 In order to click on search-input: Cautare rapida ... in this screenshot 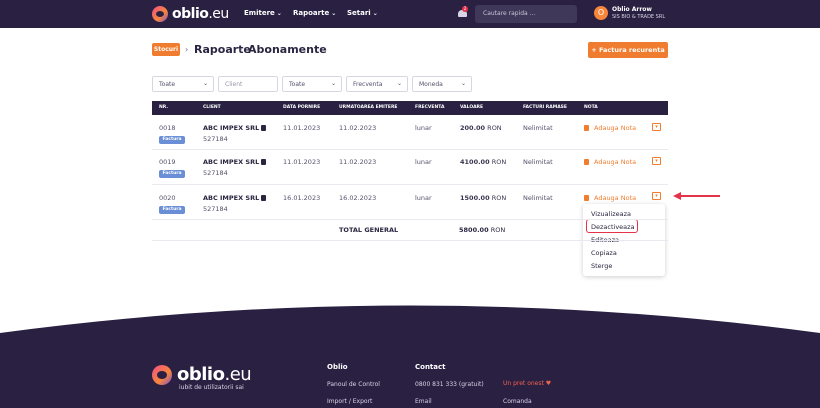, I will do `click(526, 14)`.